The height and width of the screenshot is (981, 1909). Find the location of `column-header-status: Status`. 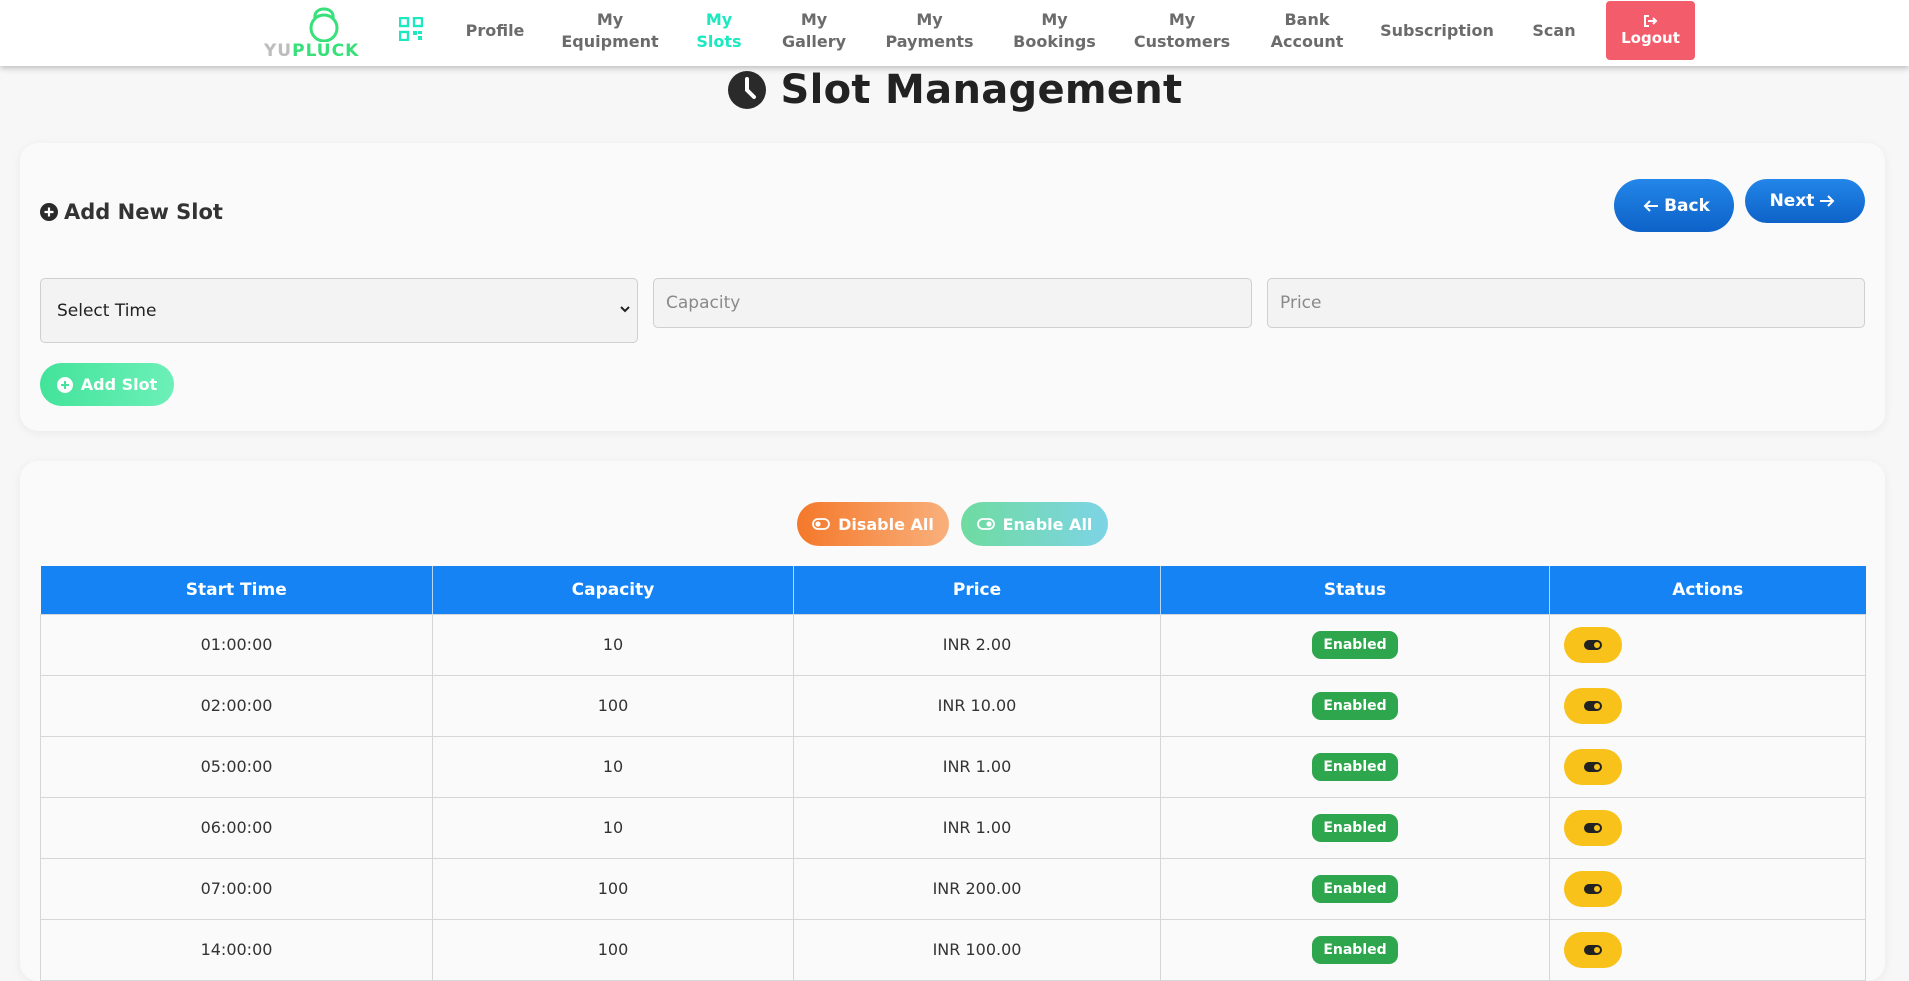

column-header-status: Status is located at coordinates (1355, 590).